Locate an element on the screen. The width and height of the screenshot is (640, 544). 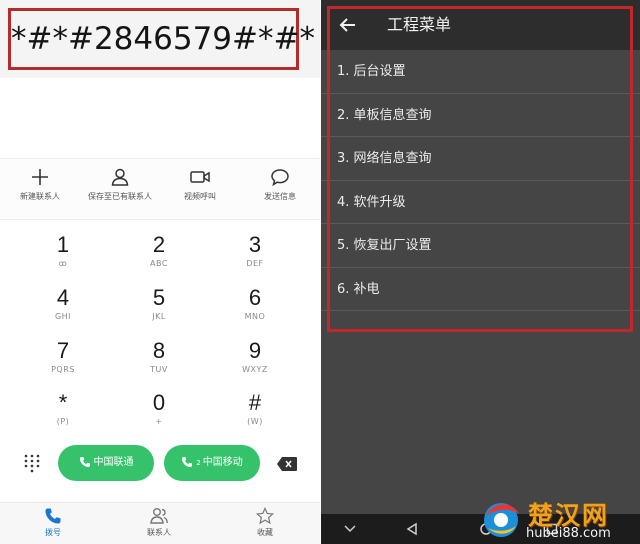
key-digit: 4 is located at coordinates (63, 297).